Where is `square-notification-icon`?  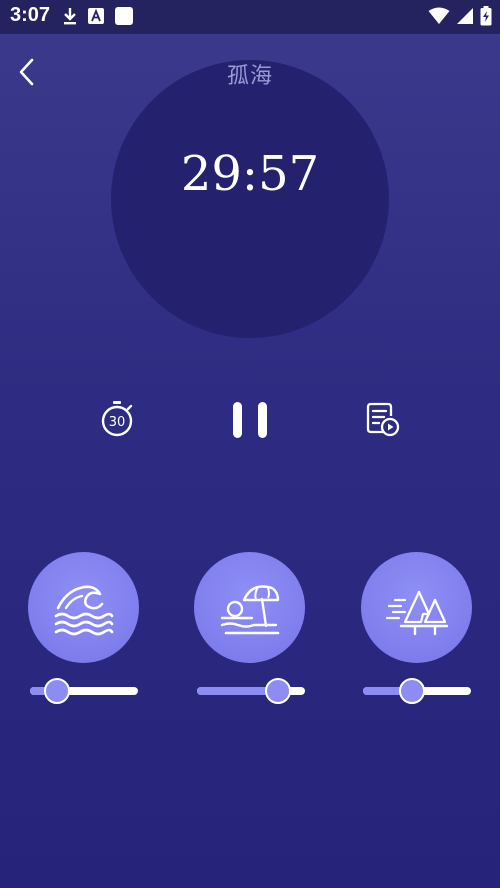 square-notification-icon is located at coordinates (124, 16).